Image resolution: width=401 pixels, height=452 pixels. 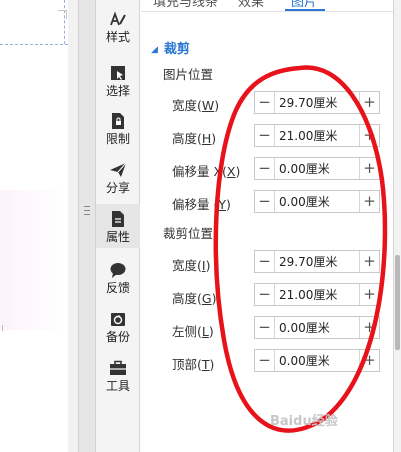 I want to click on pane-splitter, so click(x=87, y=226).